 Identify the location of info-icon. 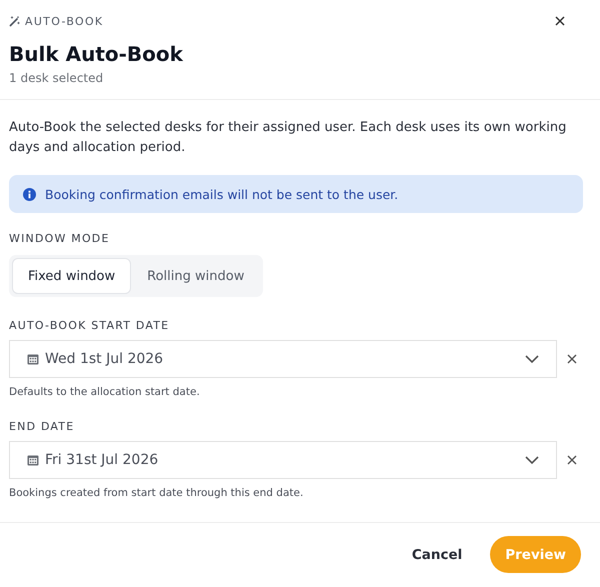
(29, 194).